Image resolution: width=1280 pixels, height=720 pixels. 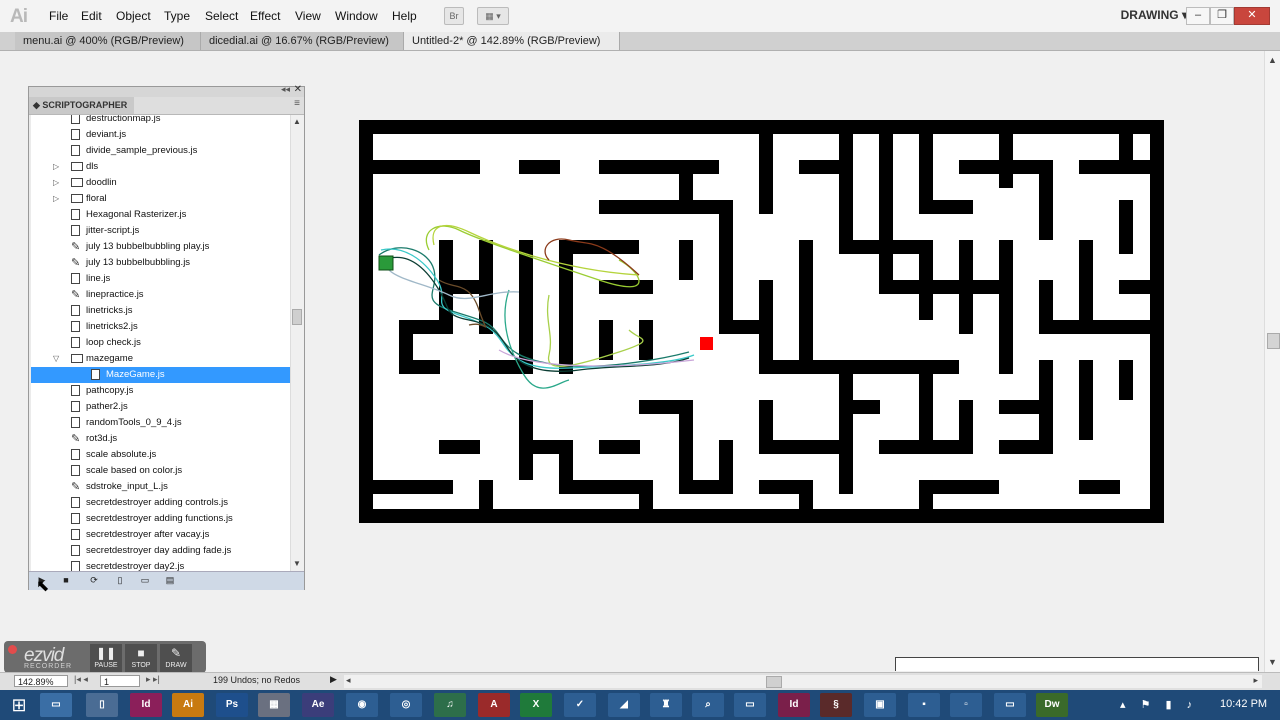 I want to click on artboard-field: 1, so click(x=120, y=681).